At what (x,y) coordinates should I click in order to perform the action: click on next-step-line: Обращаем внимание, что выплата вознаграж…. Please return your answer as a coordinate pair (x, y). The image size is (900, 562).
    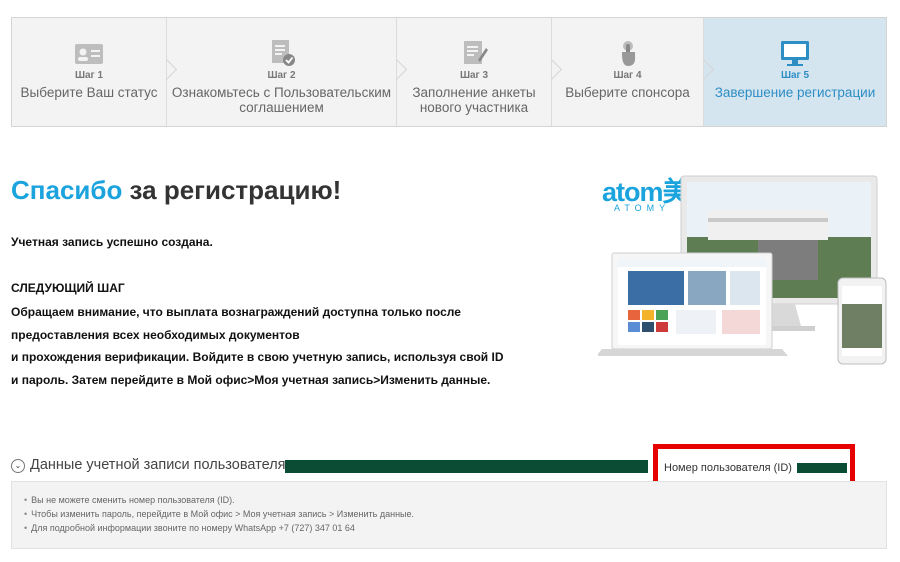
    Looking at the image, I should click on (236, 312).